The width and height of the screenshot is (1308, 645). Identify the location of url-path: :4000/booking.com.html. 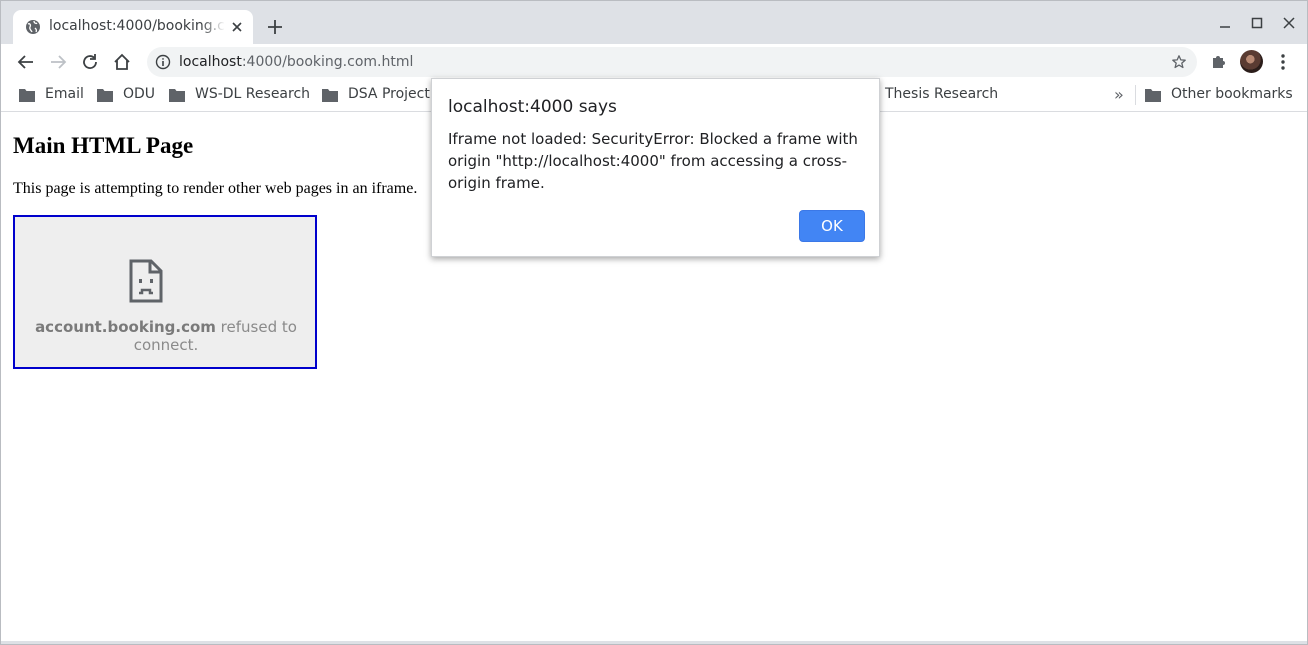
(327, 62).